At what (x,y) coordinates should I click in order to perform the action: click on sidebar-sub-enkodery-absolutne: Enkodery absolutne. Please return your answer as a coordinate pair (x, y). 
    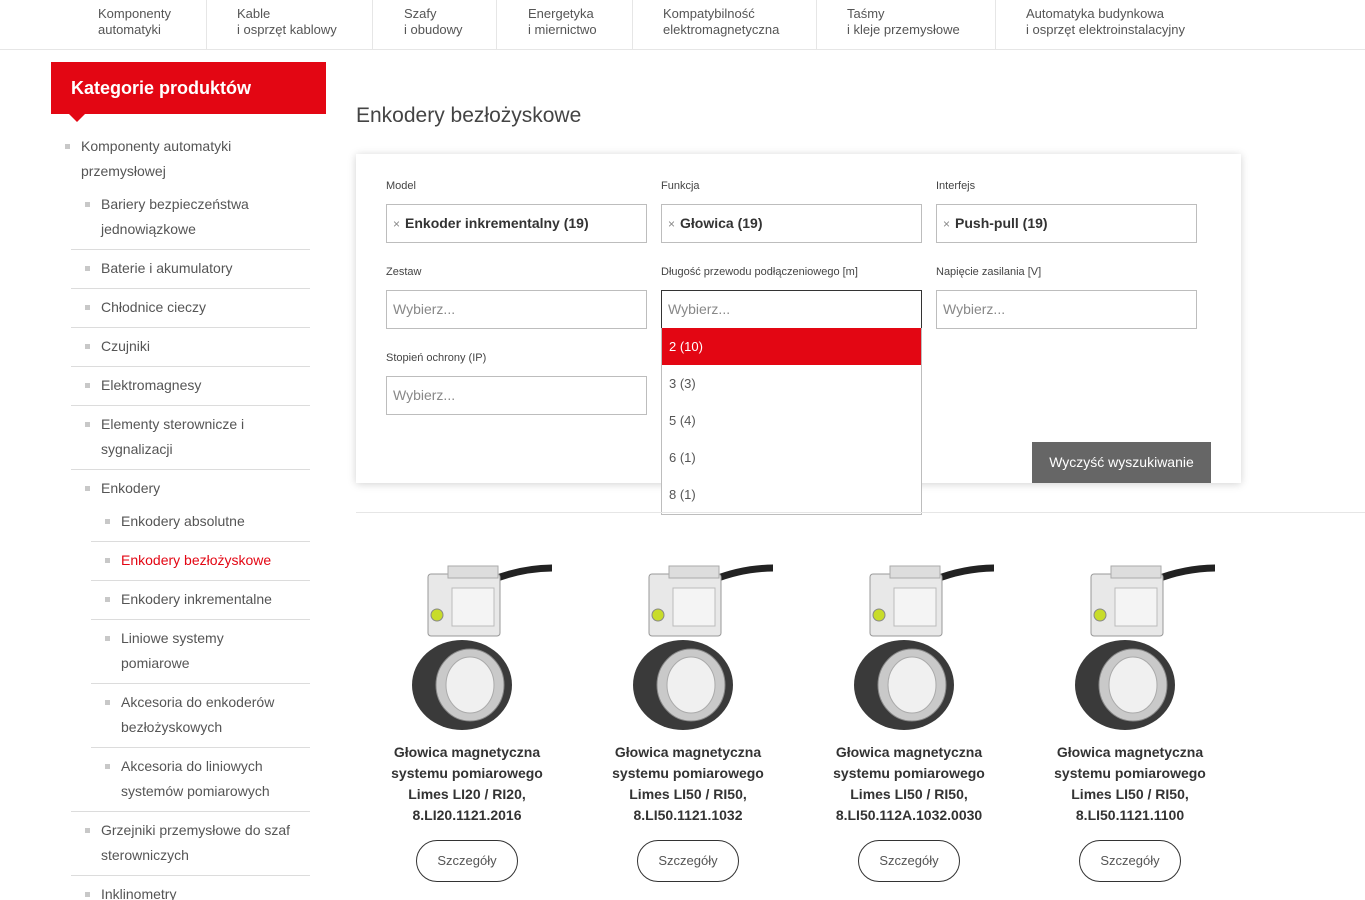
    Looking at the image, I should click on (175, 521).